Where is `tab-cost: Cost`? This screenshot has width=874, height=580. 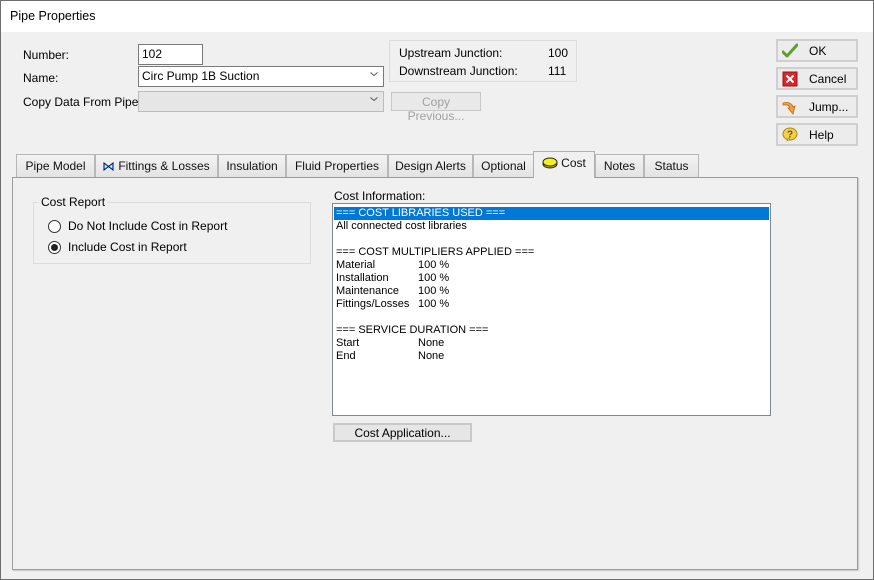 tab-cost: Cost is located at coordinates (564, 164).